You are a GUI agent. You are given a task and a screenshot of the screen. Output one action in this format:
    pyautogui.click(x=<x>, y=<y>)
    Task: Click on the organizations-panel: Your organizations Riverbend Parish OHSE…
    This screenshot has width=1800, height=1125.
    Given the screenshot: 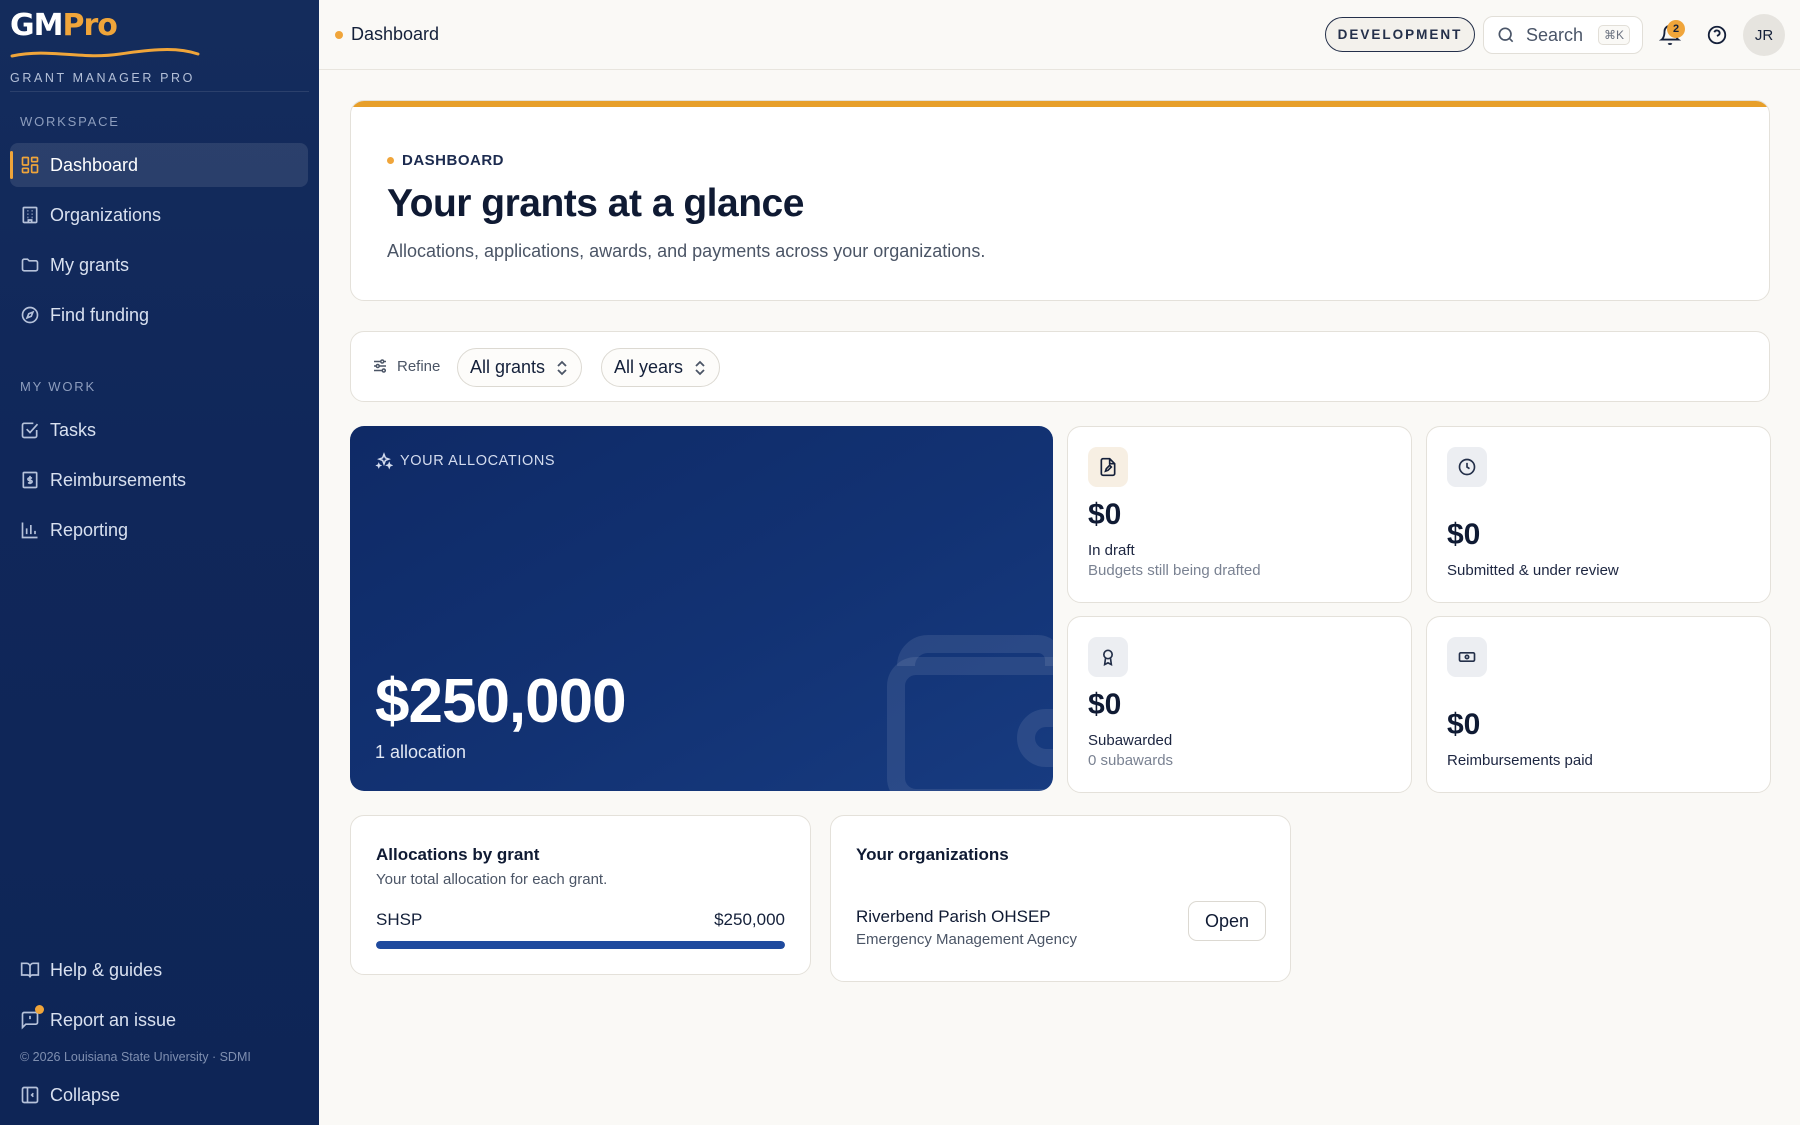 What is the action you would take?
    pyautogui.click(x=1060, y=898)
    